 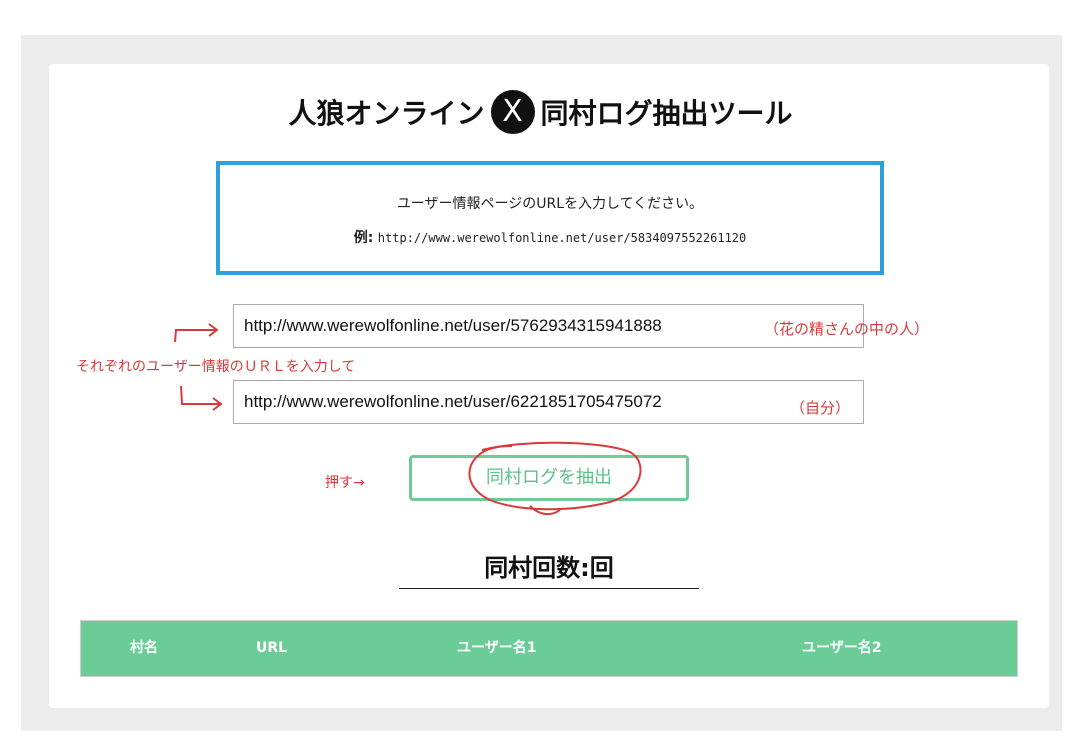 I want to click on annotation-note-1: （花の精さんの中の人）, so click(x=847, y=329).